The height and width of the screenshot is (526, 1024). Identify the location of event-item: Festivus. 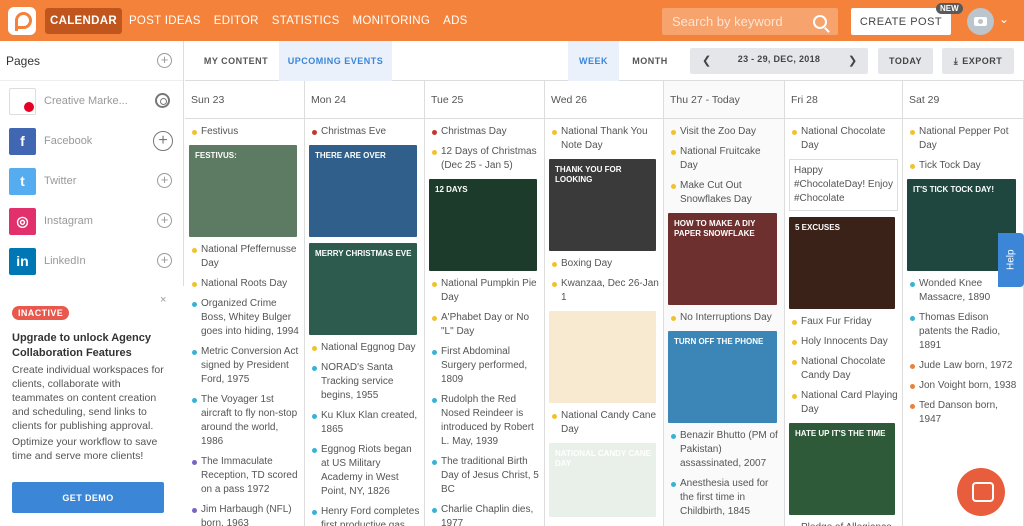
(244, 132).